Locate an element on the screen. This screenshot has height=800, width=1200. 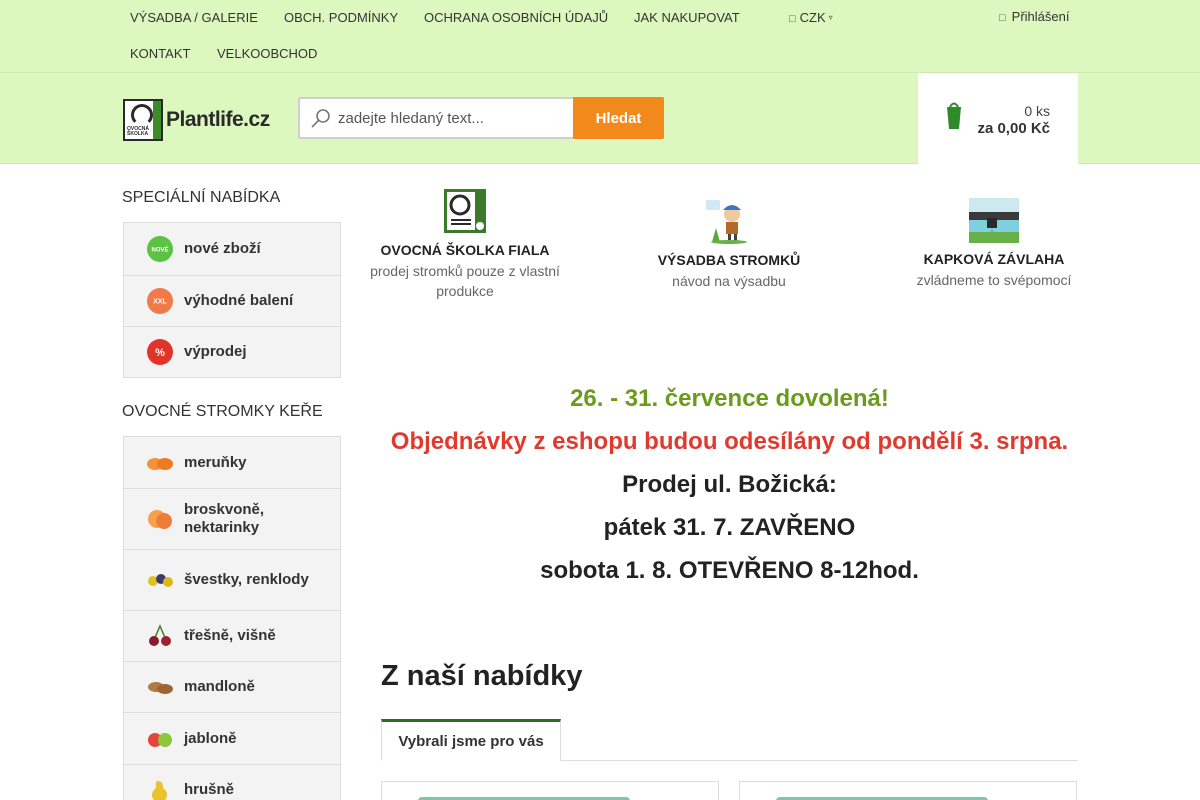
sidebar-item-label: jabloně is located at coordinates (210, 738).